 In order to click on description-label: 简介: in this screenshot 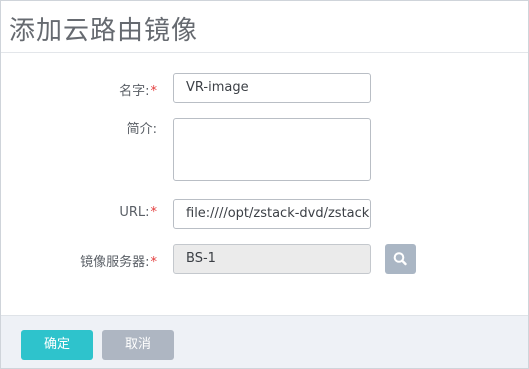, I will do `click(141, 129)`.